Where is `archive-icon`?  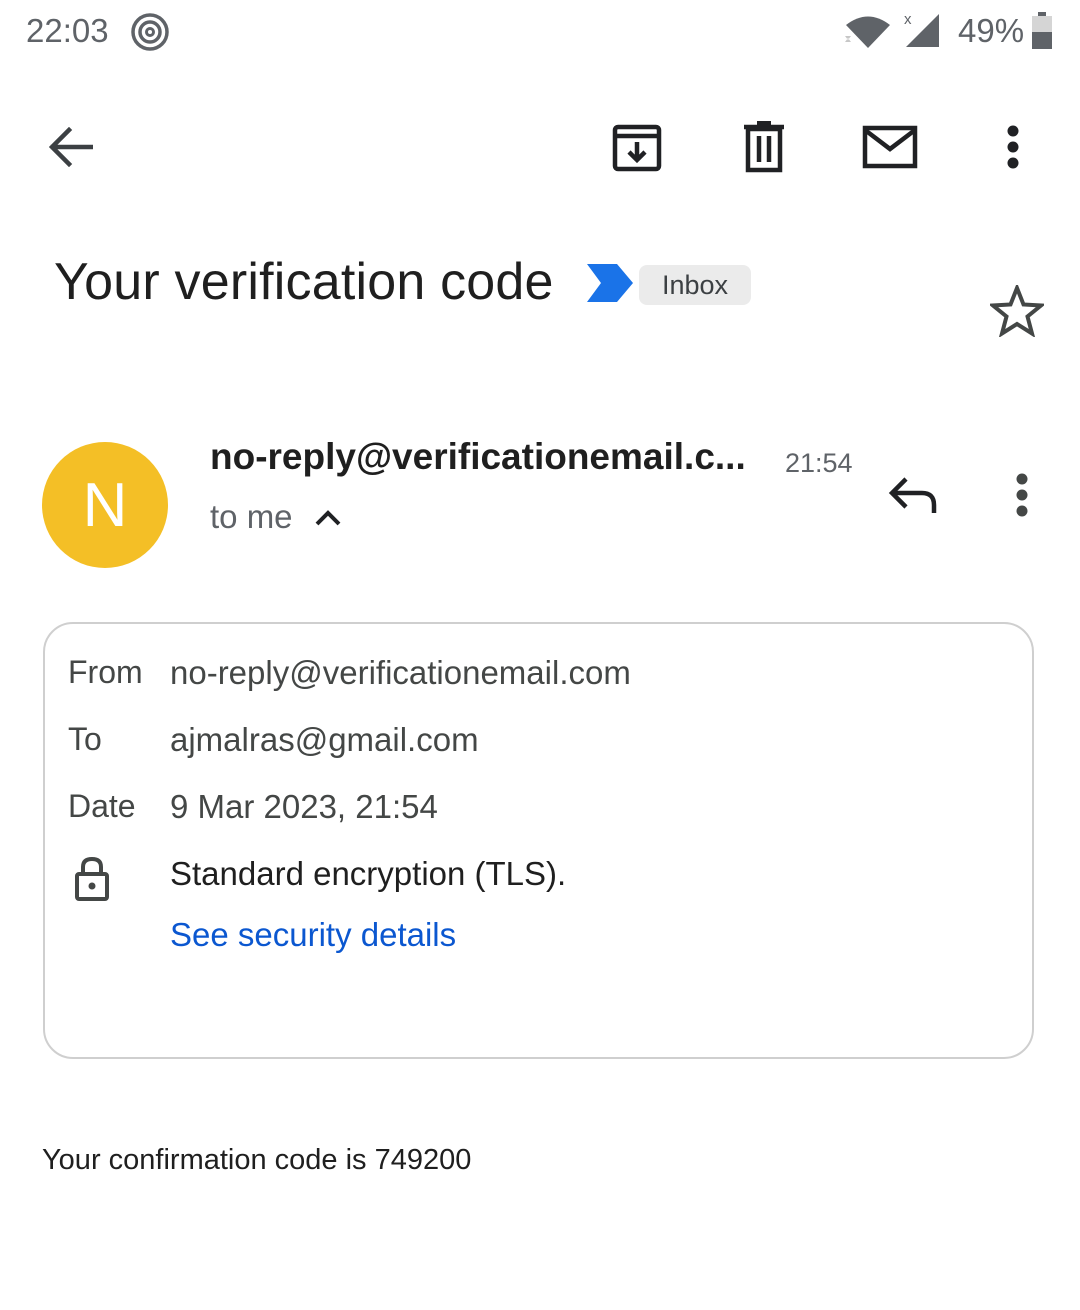
archive-icon is located at coordinates (637, 148).